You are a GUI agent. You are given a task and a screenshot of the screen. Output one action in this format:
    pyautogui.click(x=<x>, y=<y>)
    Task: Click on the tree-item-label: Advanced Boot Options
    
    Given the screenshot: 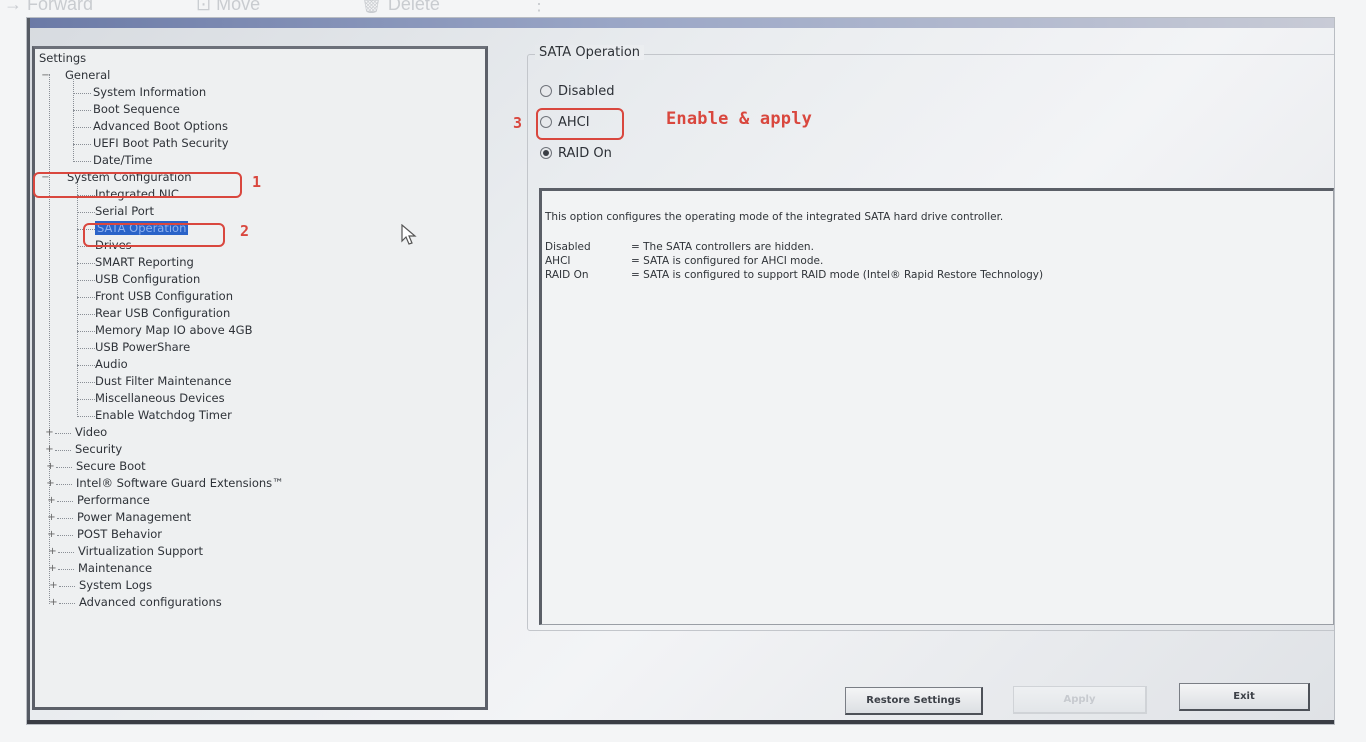 What is the action you would take?
    pyautogui.click(x=160, y=126)
    